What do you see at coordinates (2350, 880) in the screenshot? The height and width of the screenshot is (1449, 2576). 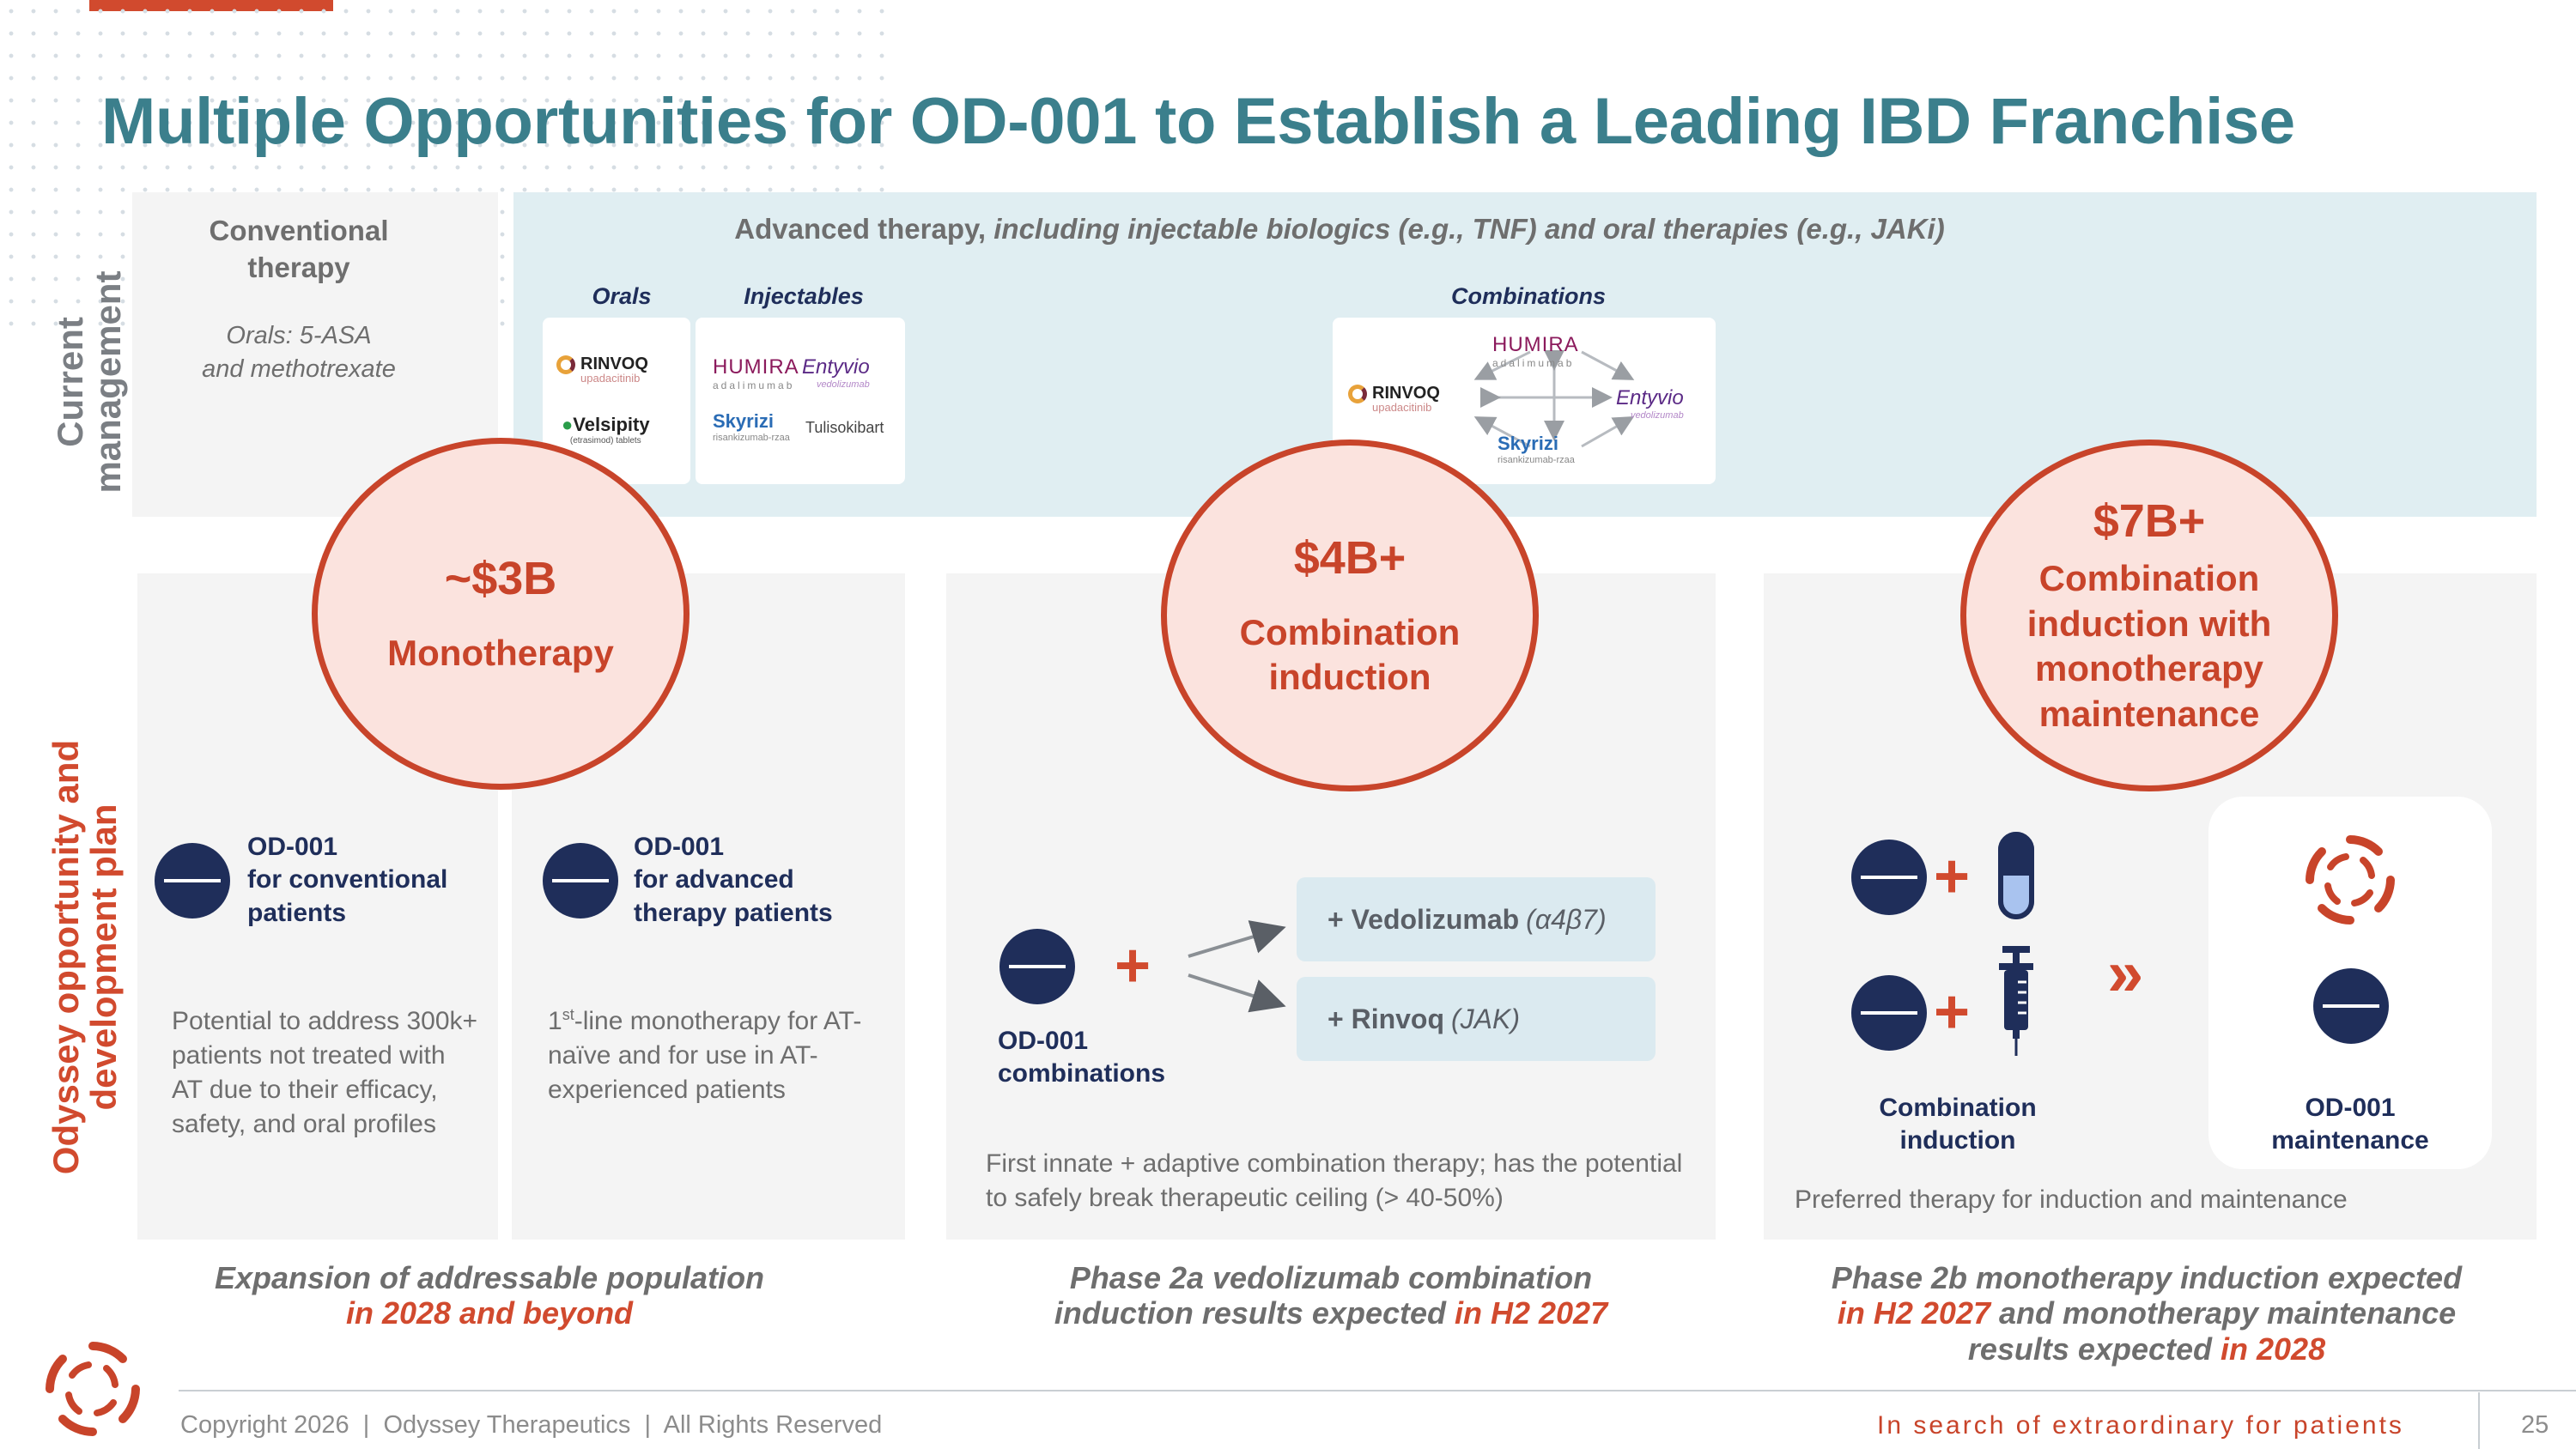 I see `odyssey-logo-icon` at bounding box center [2350, 880].